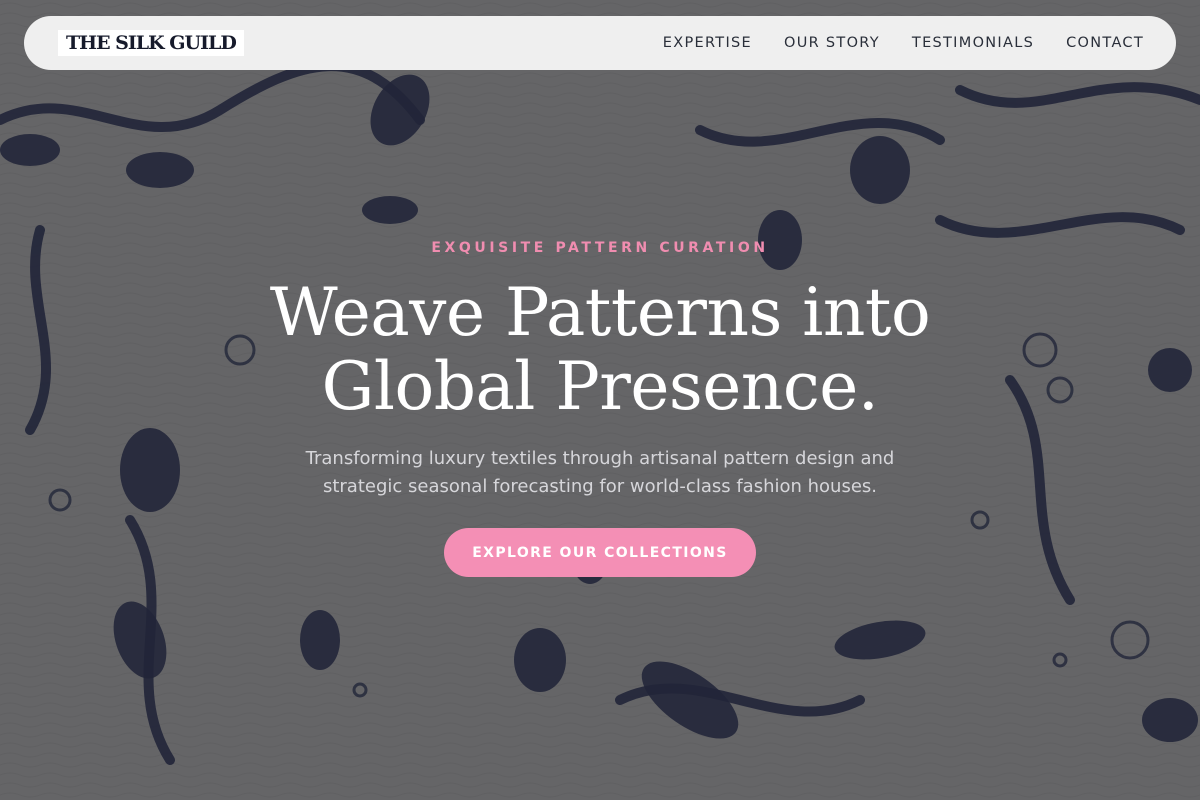  What do you see at coordinates (707, 43) in the screenshot?
I see `nav-link-expertise: EXPERTISE` at bounding box center [707, 43].